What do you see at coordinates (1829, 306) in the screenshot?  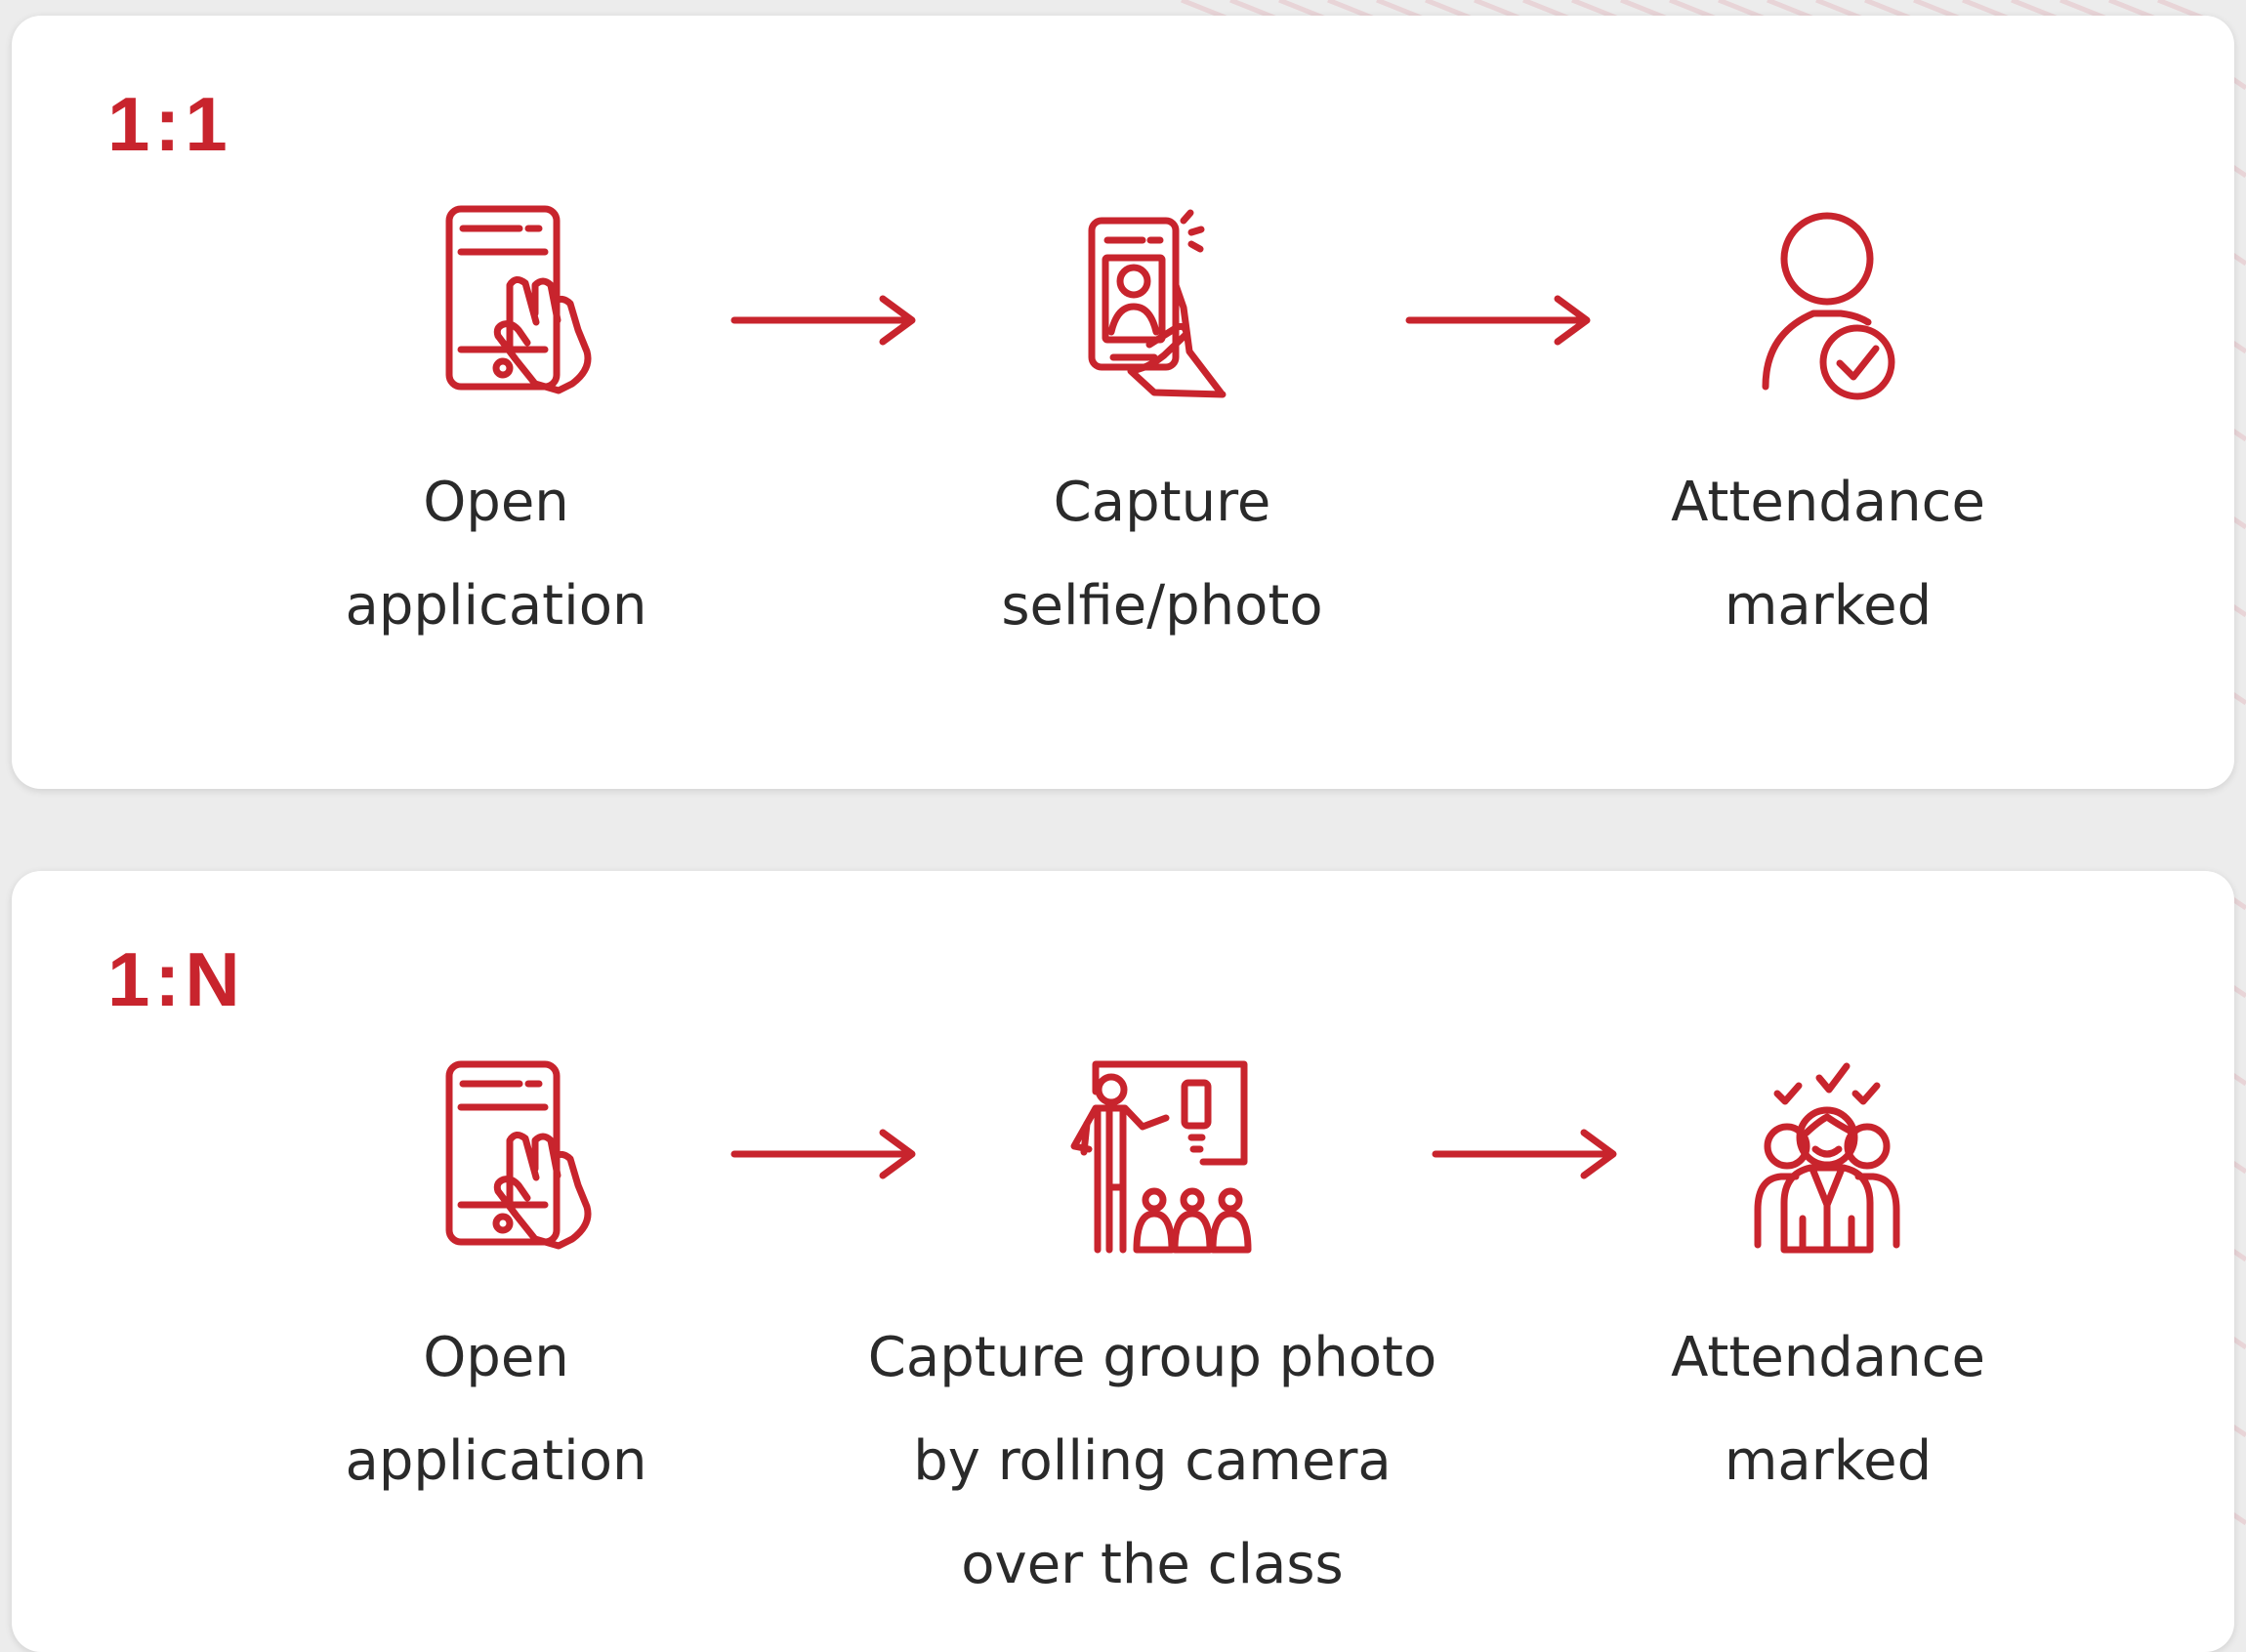 I see `person-check-icon` at bounding box center [1829, 306].